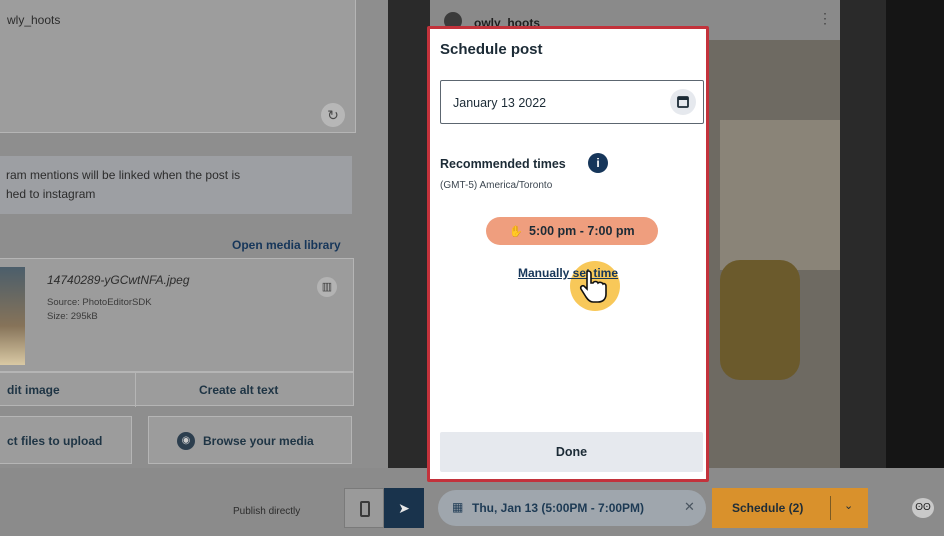 This screenshot has height=536, width=944. I want to click on post-editor: wly_hoots ↻, so click(178, 66).